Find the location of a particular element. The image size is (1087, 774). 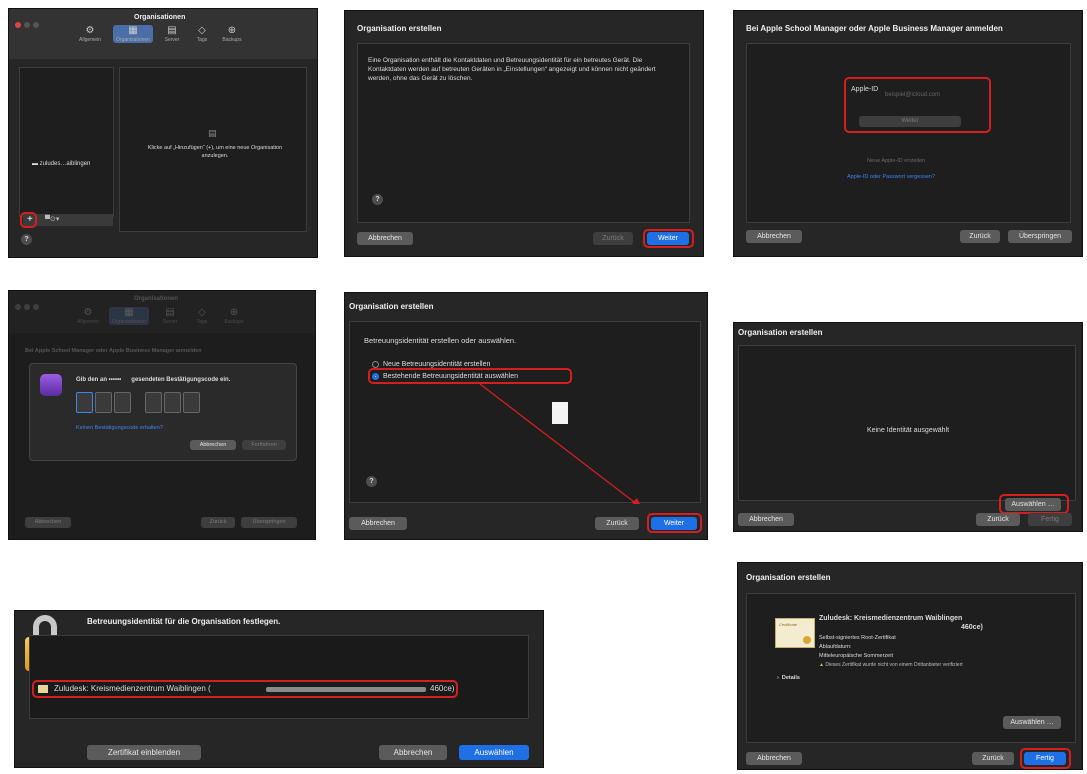

building-icon: ▦ is located at coordinates (129, 312).